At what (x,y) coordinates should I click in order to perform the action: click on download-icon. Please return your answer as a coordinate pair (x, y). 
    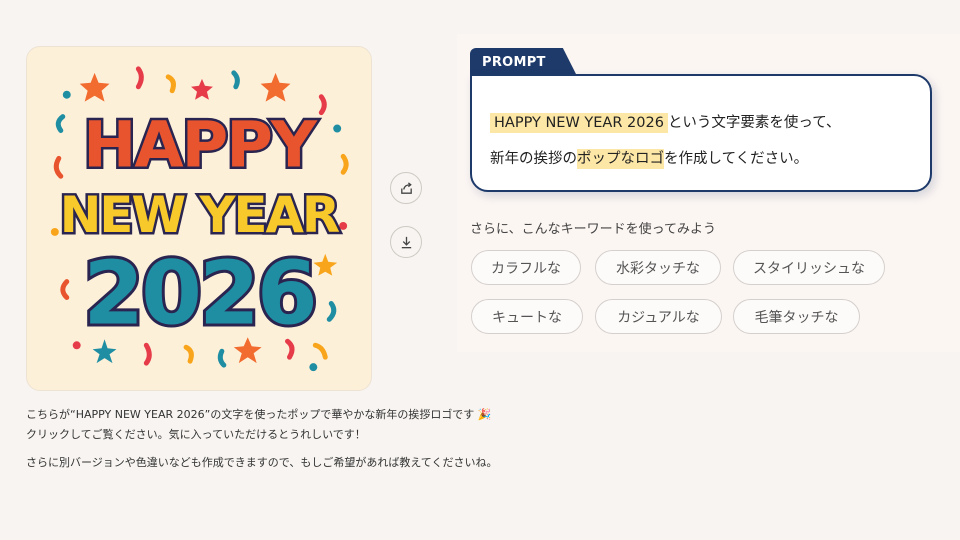
    Looking at the image, I should click on (406, 242).